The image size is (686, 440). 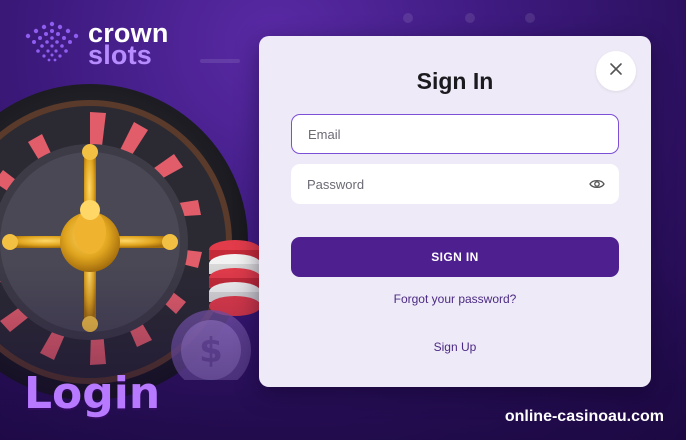 I want to click on brand-logo: crown slots, so click(x=95, y=43).